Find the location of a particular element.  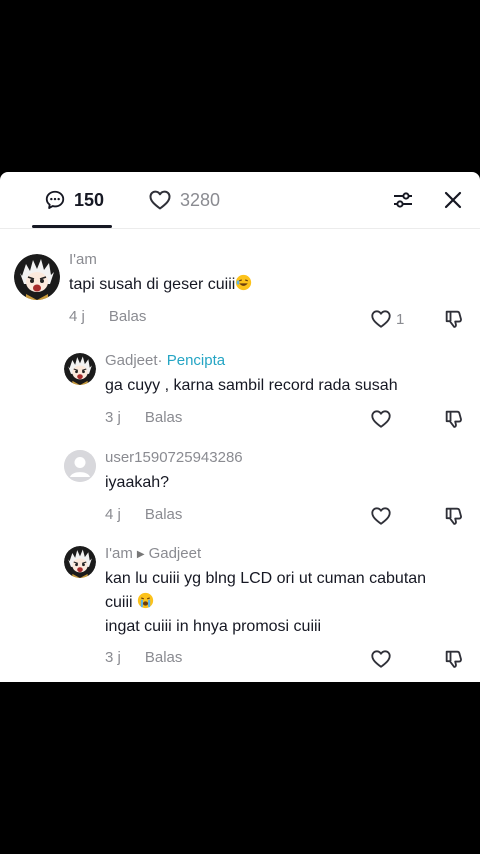

comment-body: I'am tapi susah di geser cuiii 4 j Balas is located at coordinates (160, 288).